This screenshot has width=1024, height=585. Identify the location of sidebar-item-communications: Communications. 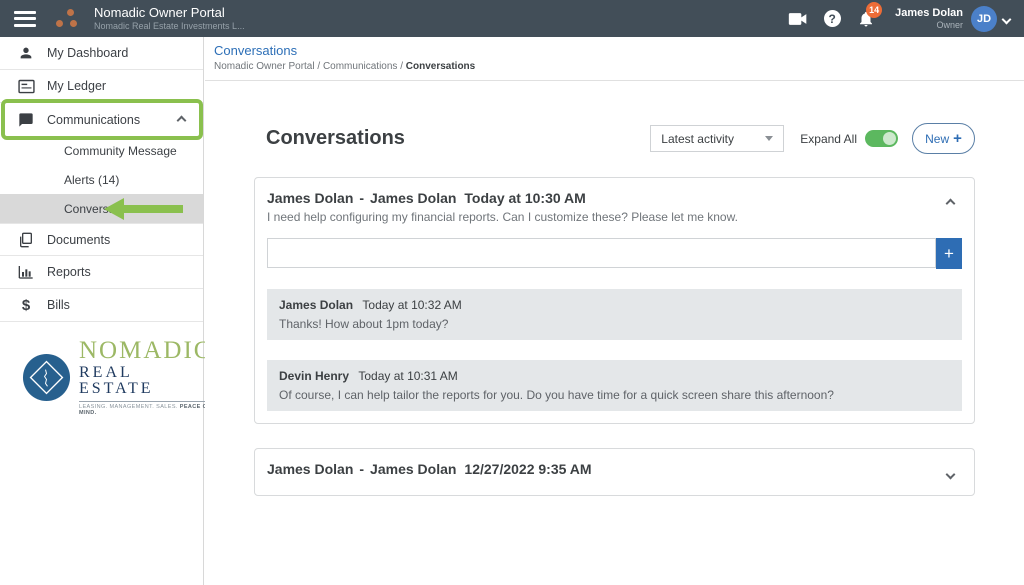
(101, 119).